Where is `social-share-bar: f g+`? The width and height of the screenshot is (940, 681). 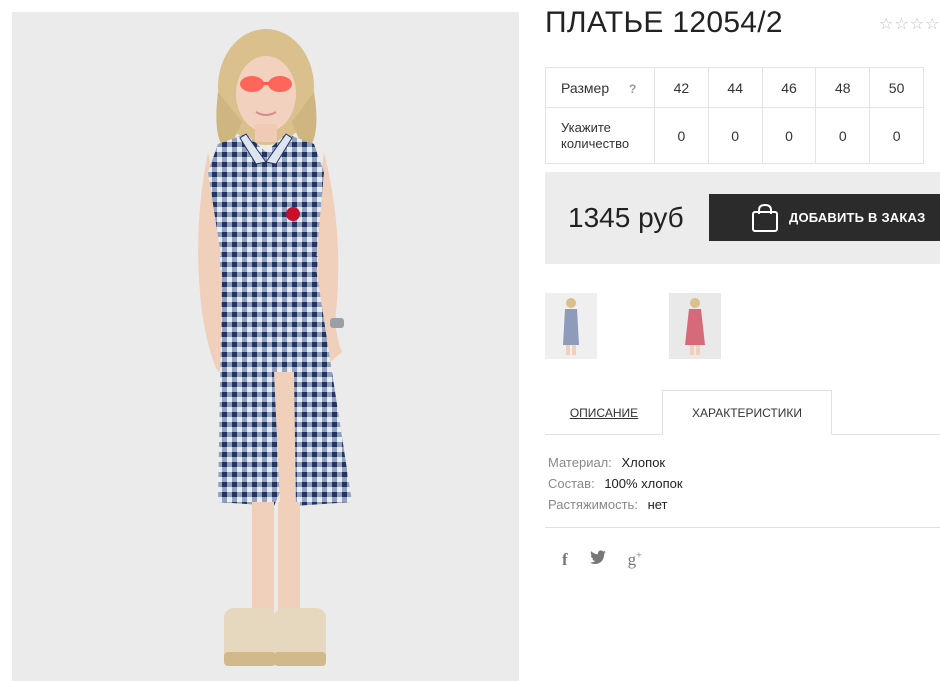
social-share-bar: f g+ is located at coordinates (602, 560).